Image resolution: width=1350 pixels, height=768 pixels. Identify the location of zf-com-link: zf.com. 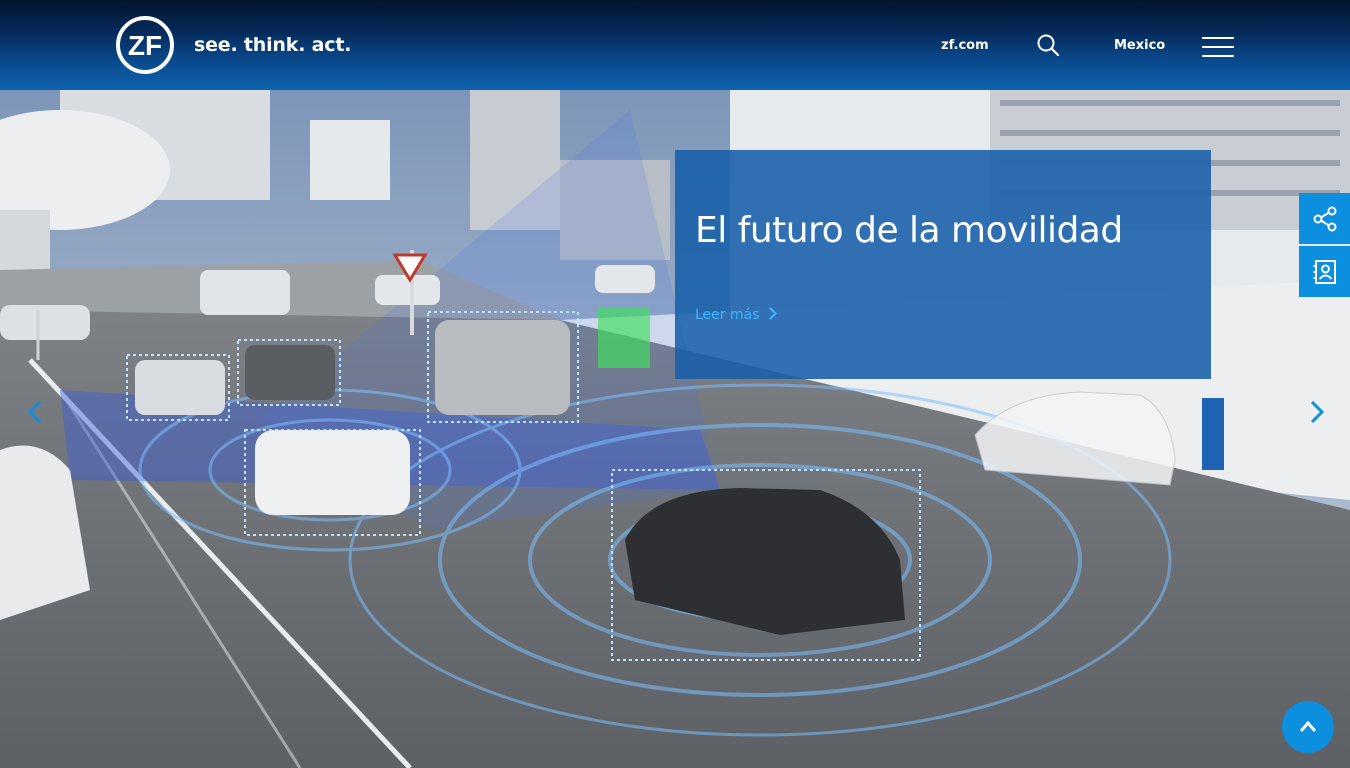
(965, 45).